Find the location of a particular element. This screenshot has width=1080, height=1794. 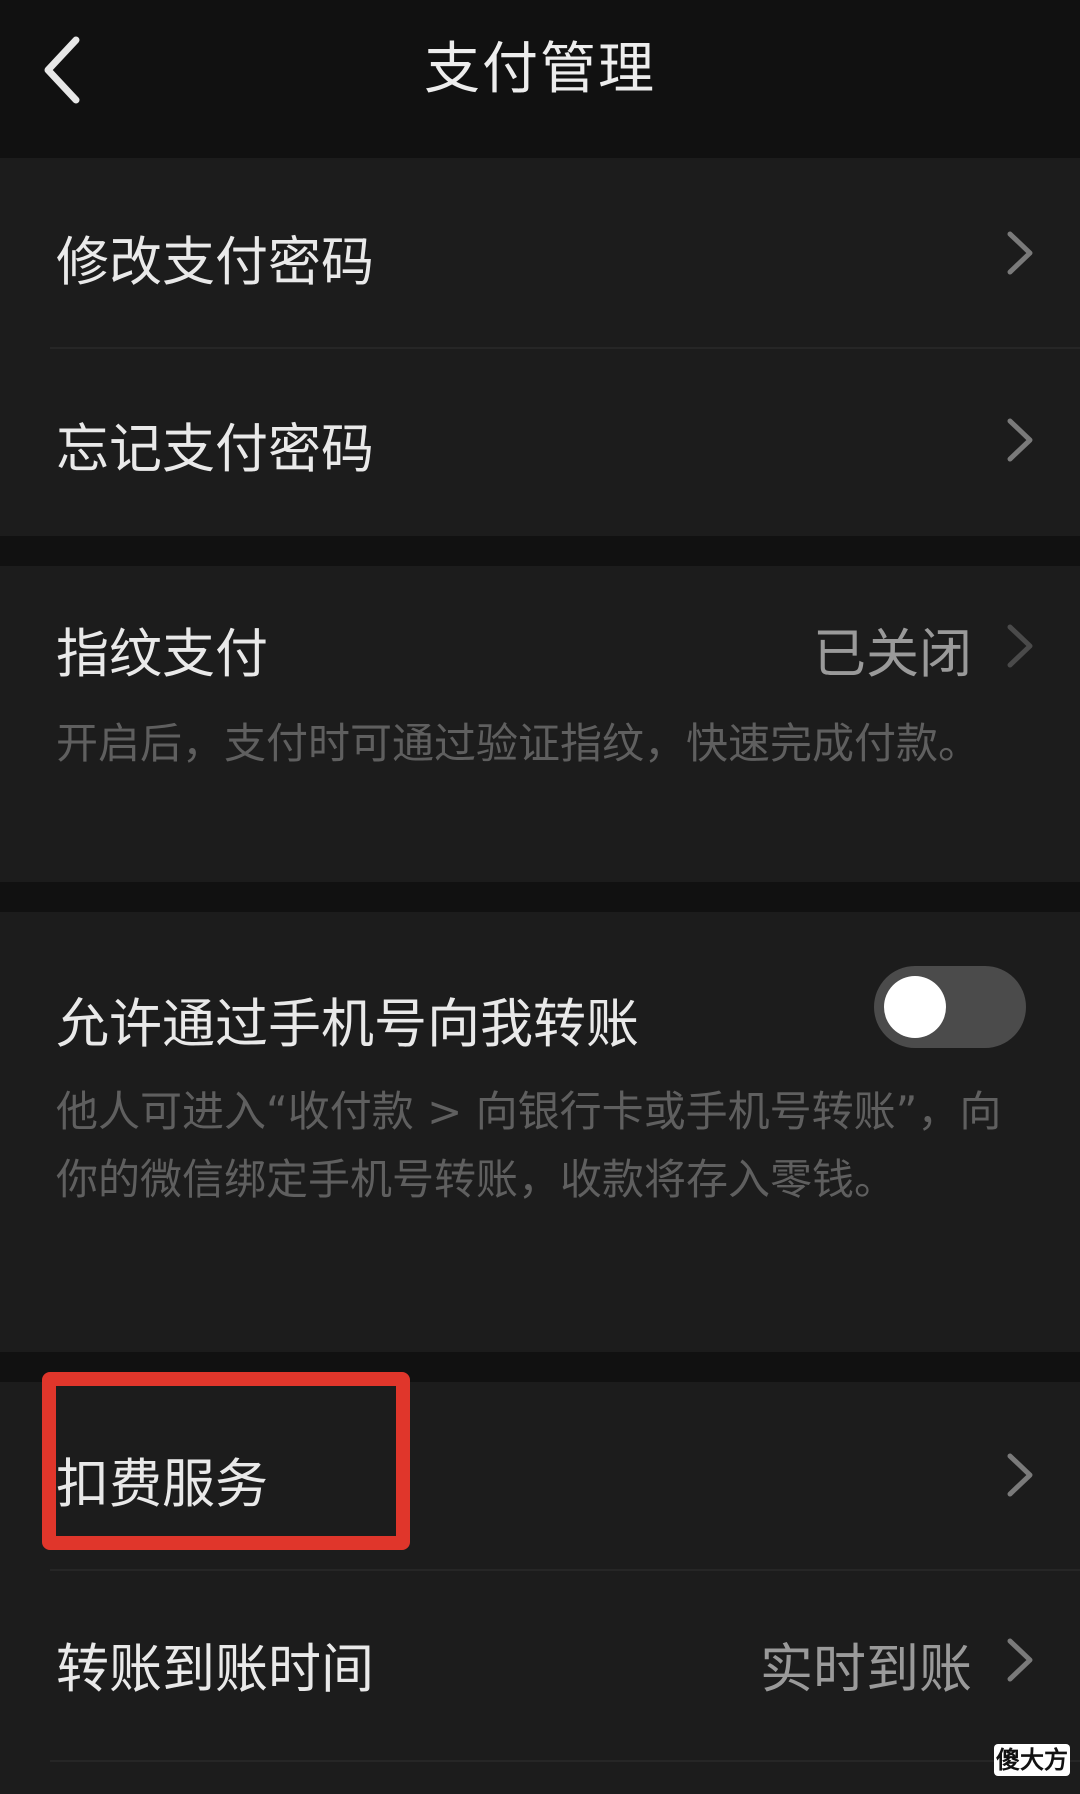

fingerprint-description: 开启后，支付时可通过验证指纹，快速完成付款。 is located at coordinates (518, 743).